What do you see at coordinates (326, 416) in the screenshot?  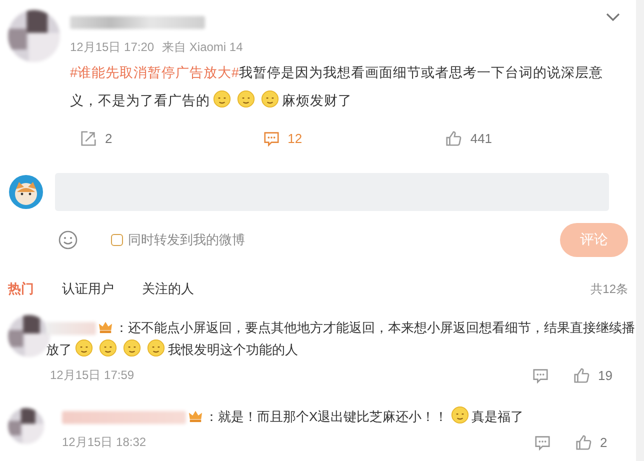 I see `comment-text: ：就是！而且那个X退出键比芝麻还小！！` at bounding box center [326, 416].